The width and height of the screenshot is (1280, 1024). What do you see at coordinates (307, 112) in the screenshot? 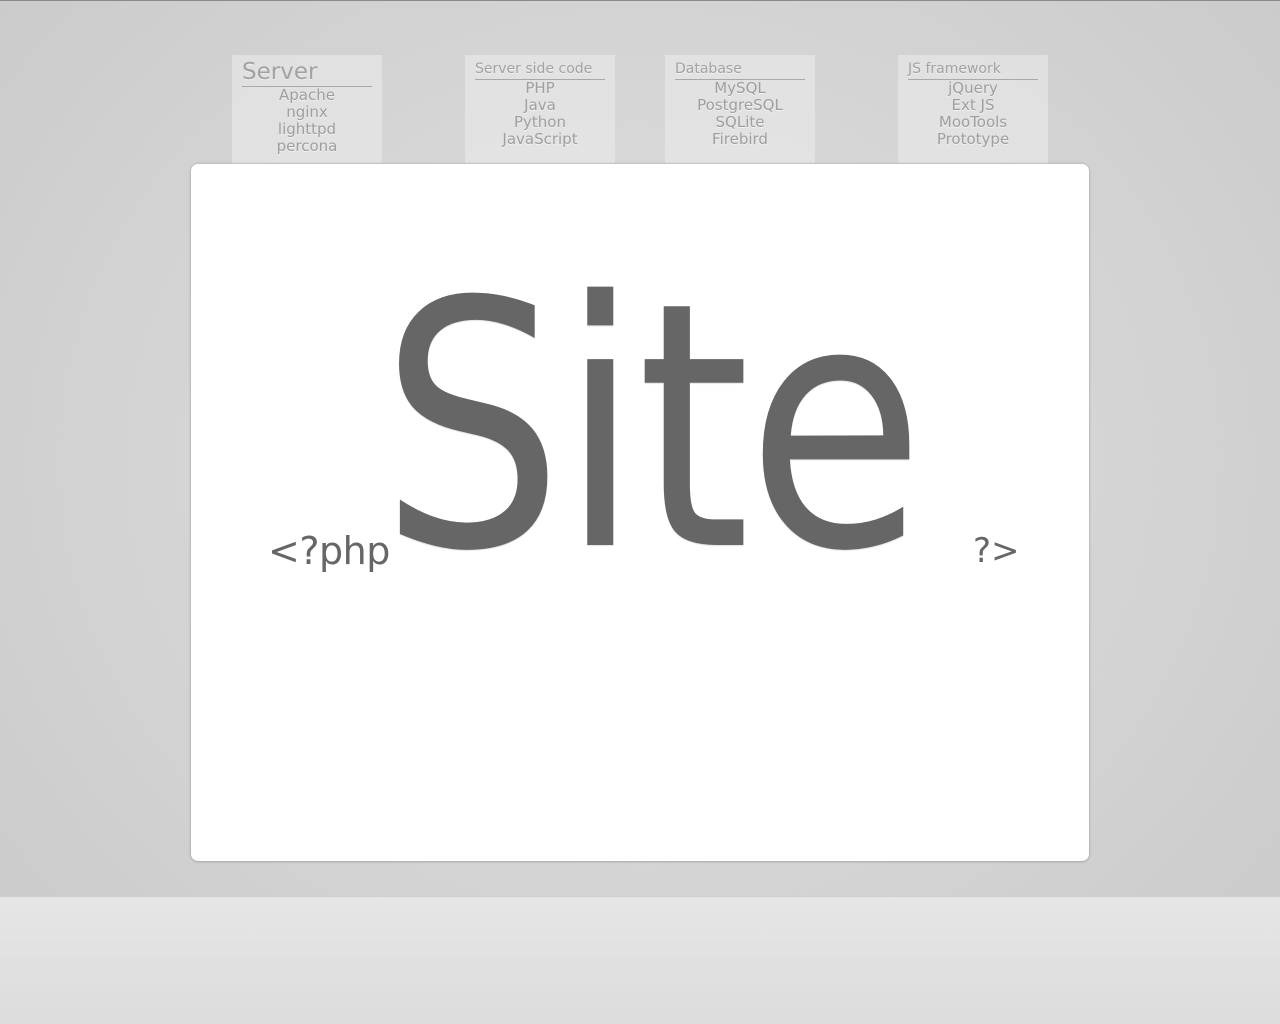
I see `list-item: nginx` at bounding box center [307, 112].